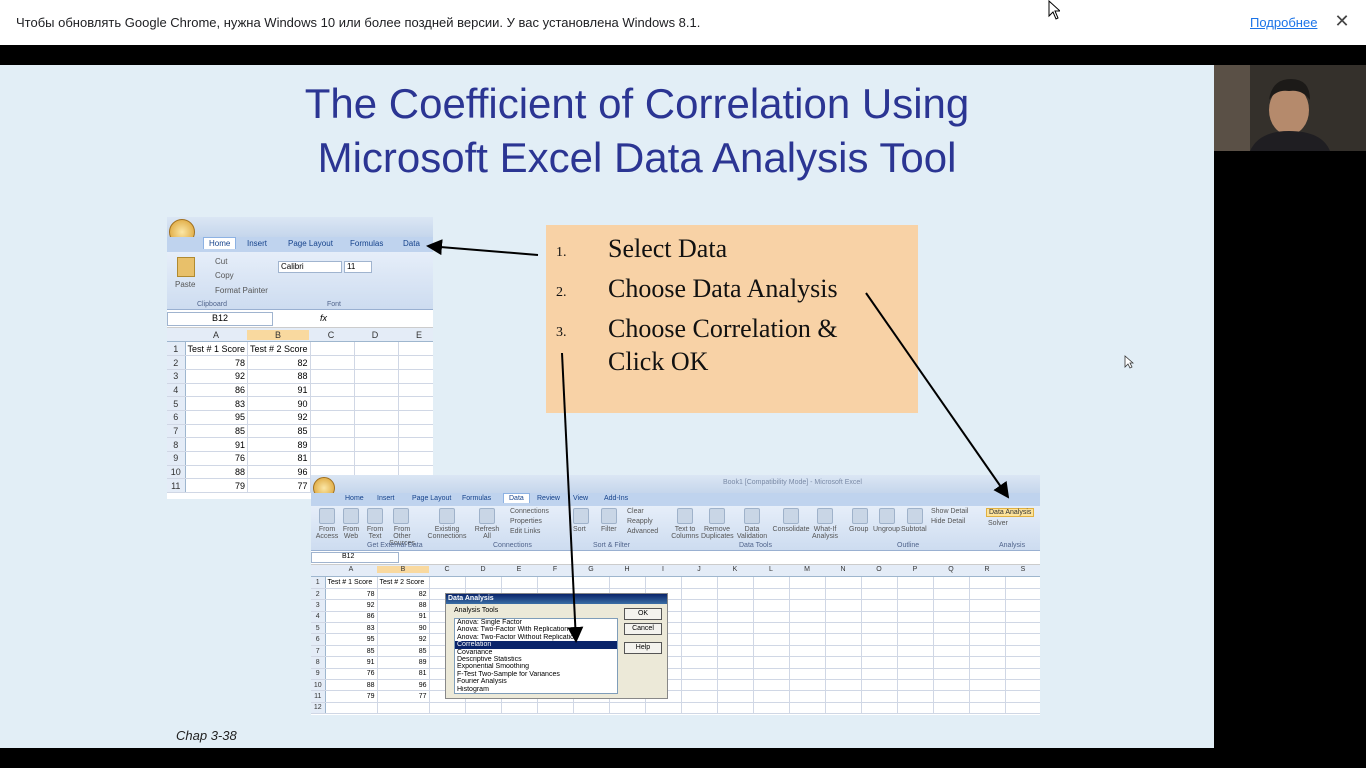  Describe the element at coordinates (1054, 10) in the screenshot. I see `mouse-cursor-icon` at that location.